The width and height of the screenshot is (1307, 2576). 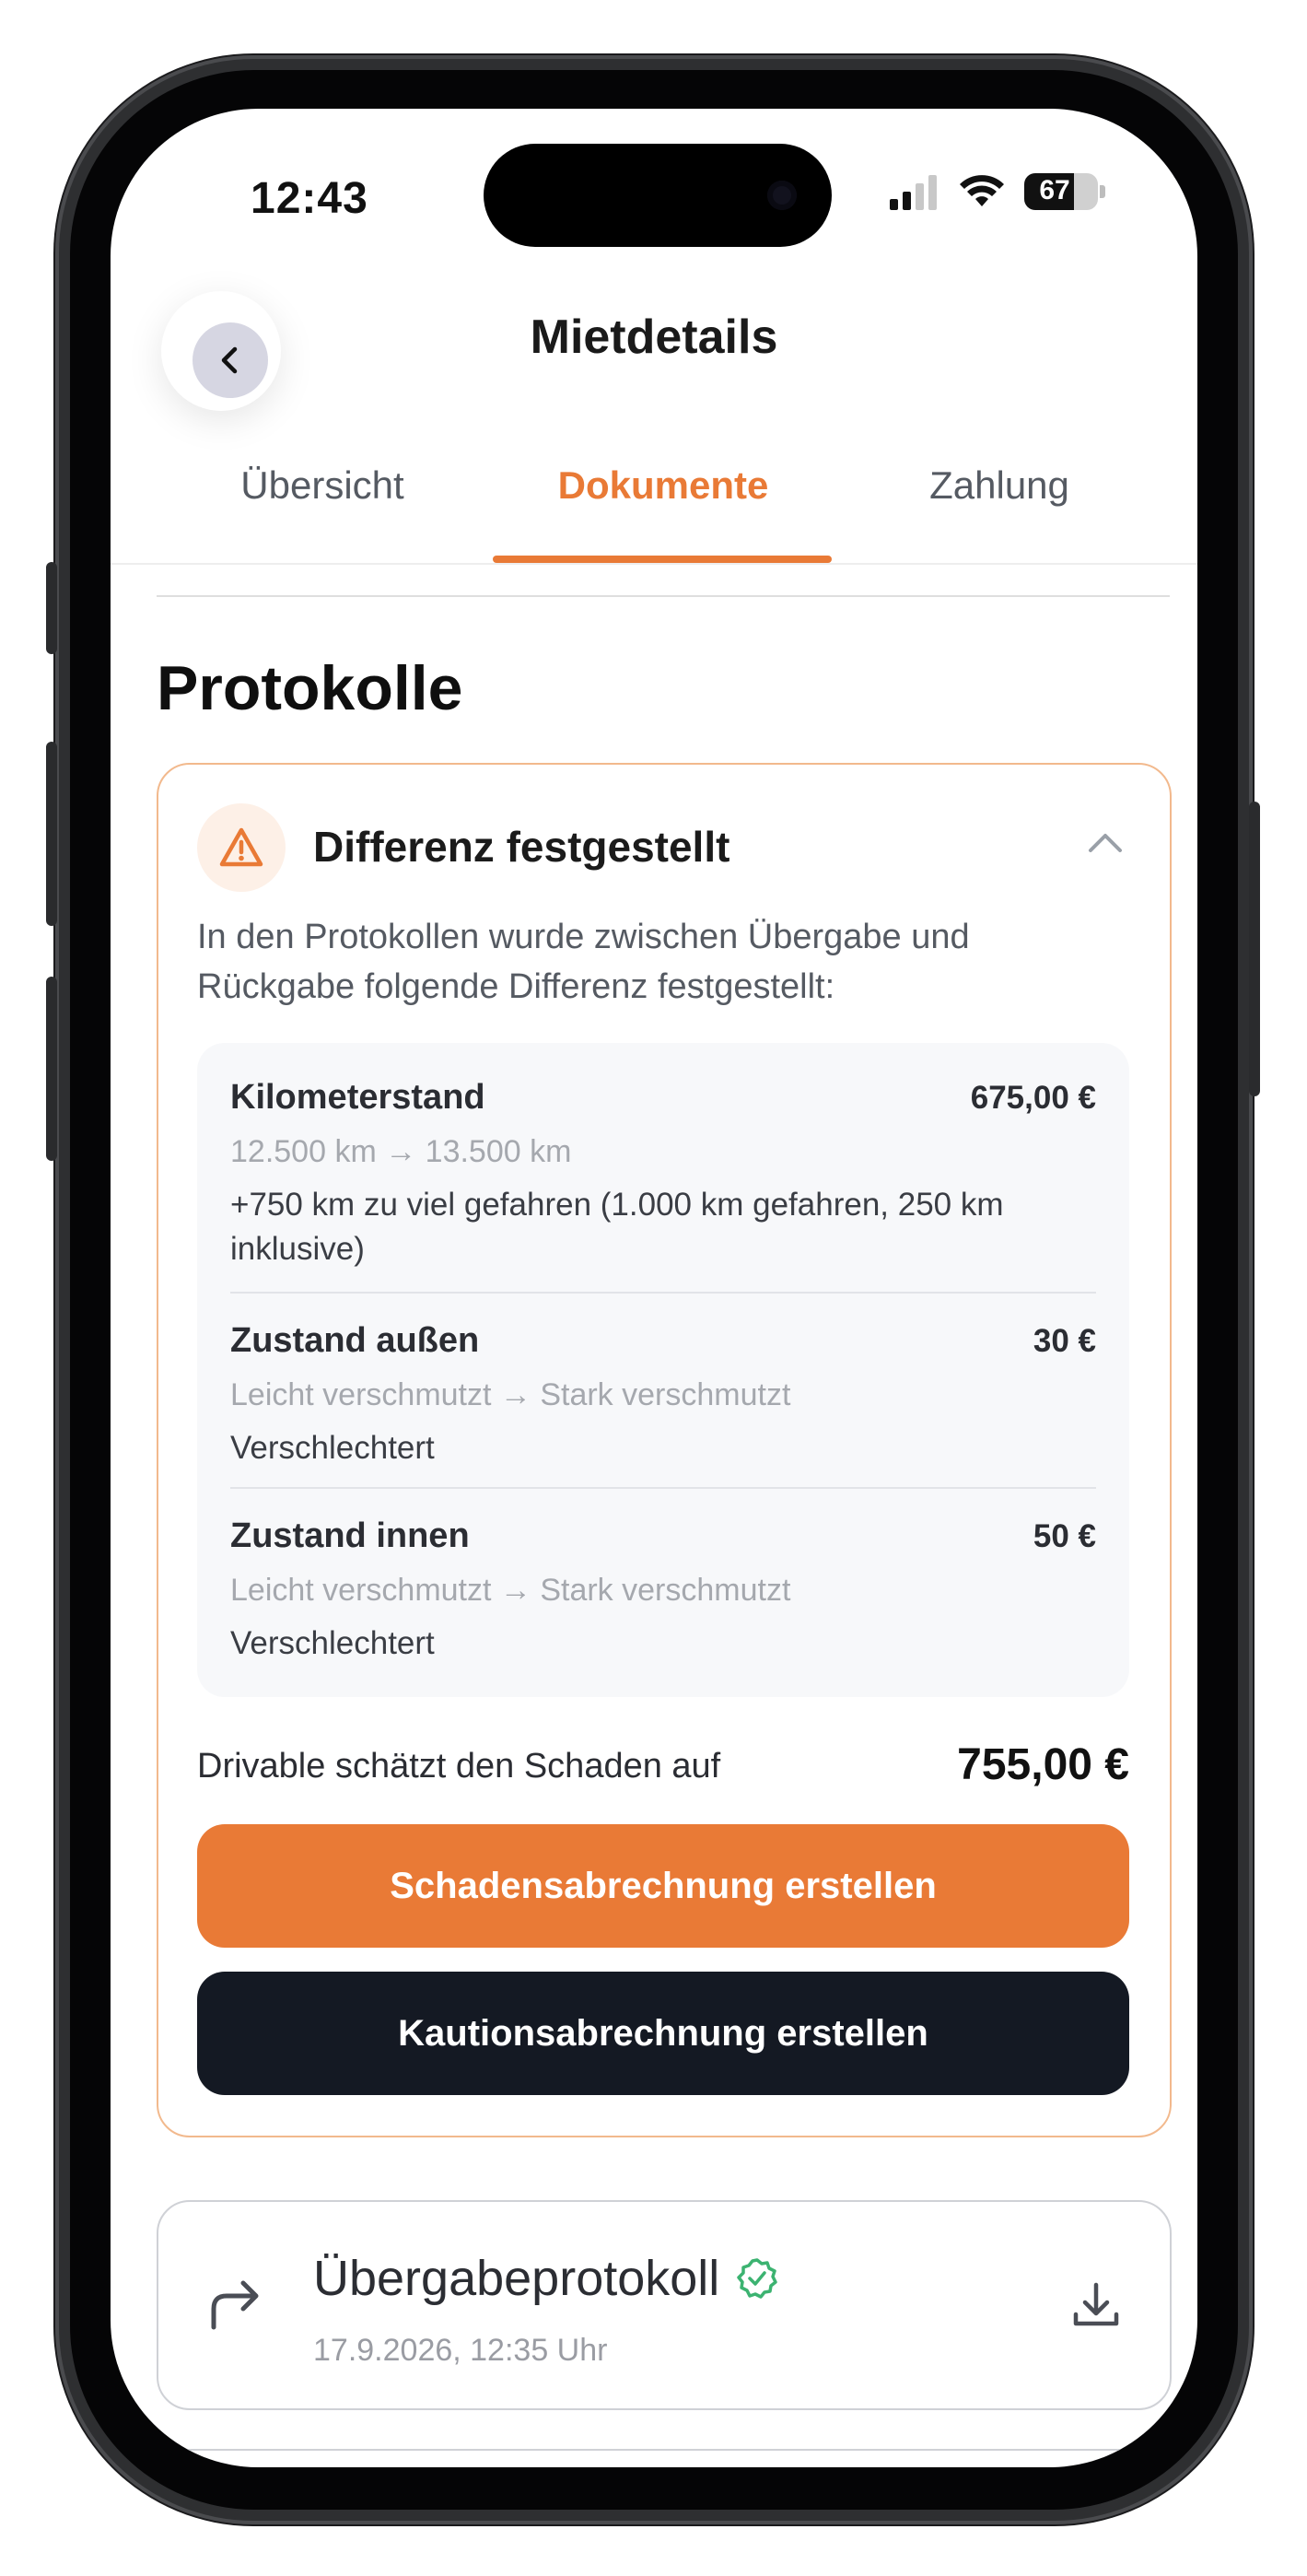 What do you see at coordinates (52, 608) in the screenshot?
I see `action-button` at bounding box center [52, 608].